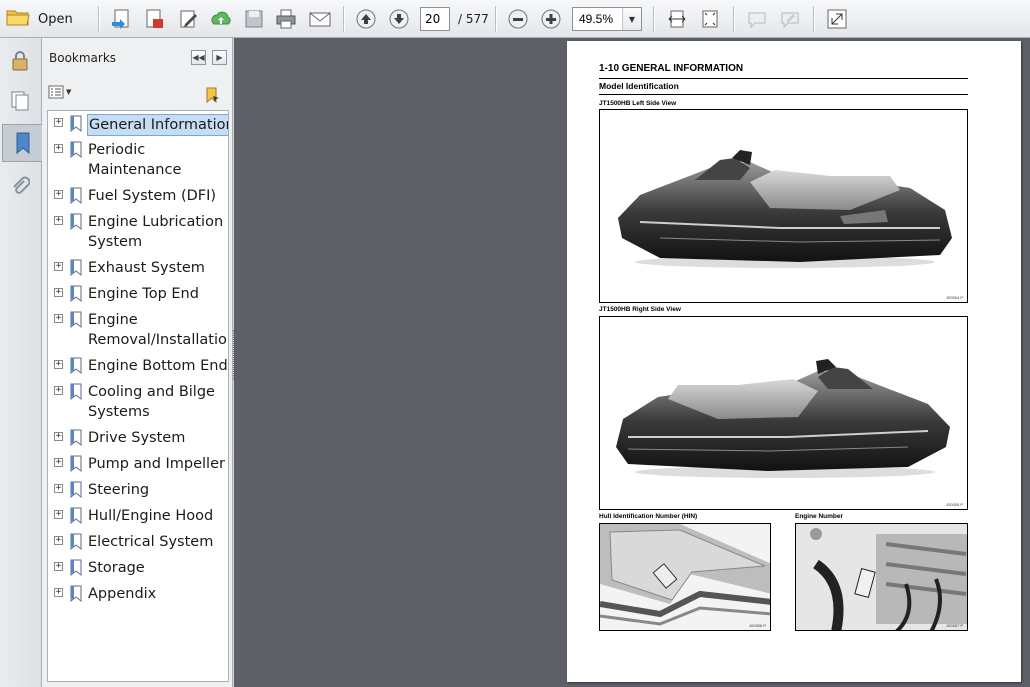  Describe the element at coordinates (121, 19) in the screenshot. I see `create-pdf-icon` at that location.